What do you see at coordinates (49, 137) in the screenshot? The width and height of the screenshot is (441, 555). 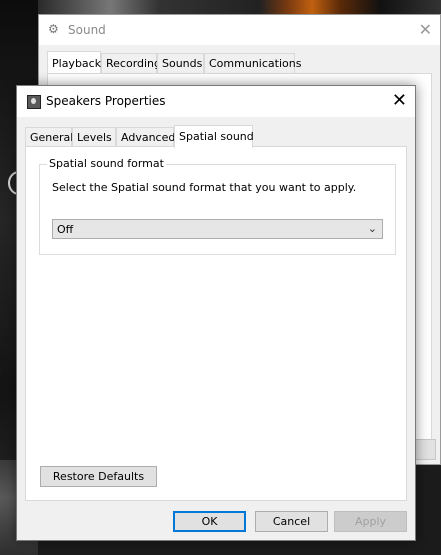 I see `tab-general: General` at bounding box center [49, 137].